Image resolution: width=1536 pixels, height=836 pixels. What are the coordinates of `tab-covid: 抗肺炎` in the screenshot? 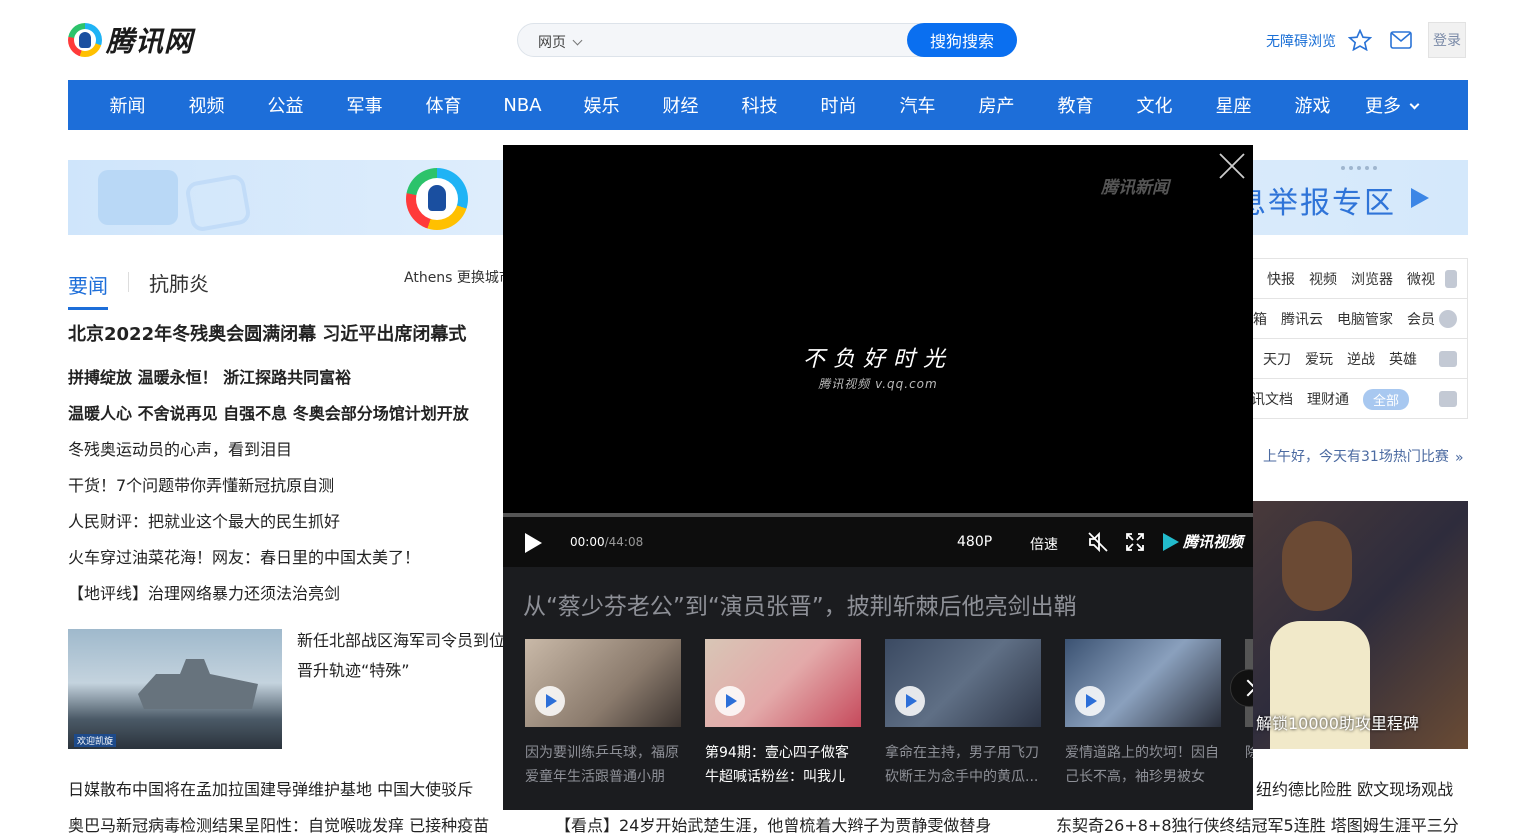 It's located at (179, 282).